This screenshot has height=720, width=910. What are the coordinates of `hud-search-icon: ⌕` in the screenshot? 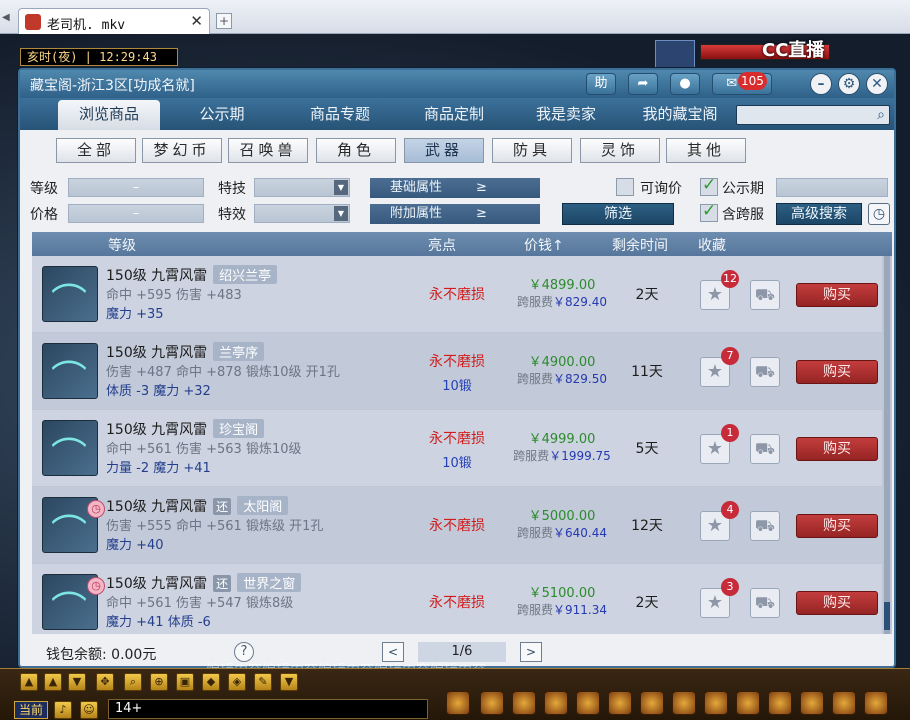 It's located at (133, 682).